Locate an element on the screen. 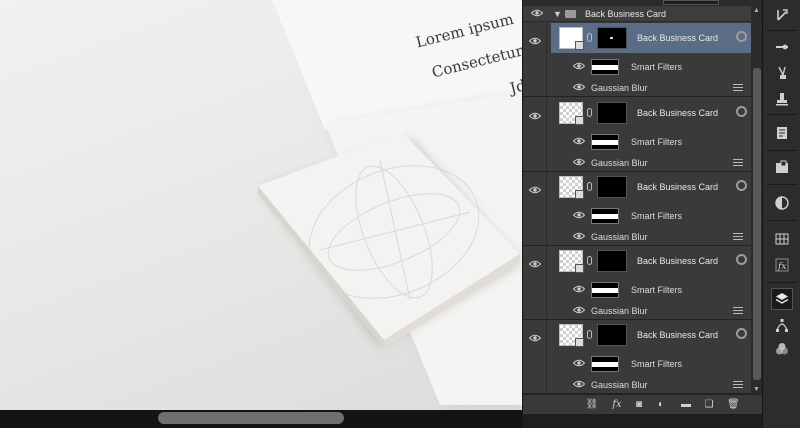 The height and width of the screenshot is (428, 800). paths-icon is located at coordinates (782, 325).